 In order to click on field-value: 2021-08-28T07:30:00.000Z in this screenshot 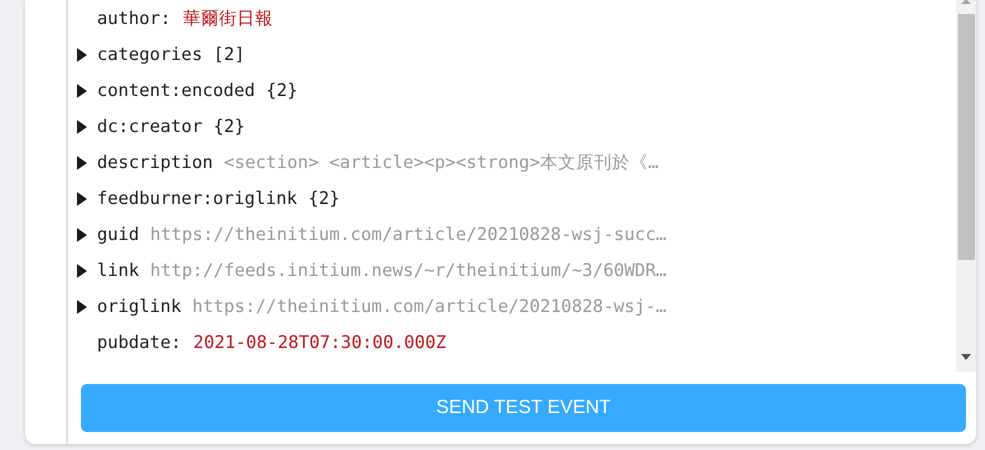, I will do `click(319, 343)`.